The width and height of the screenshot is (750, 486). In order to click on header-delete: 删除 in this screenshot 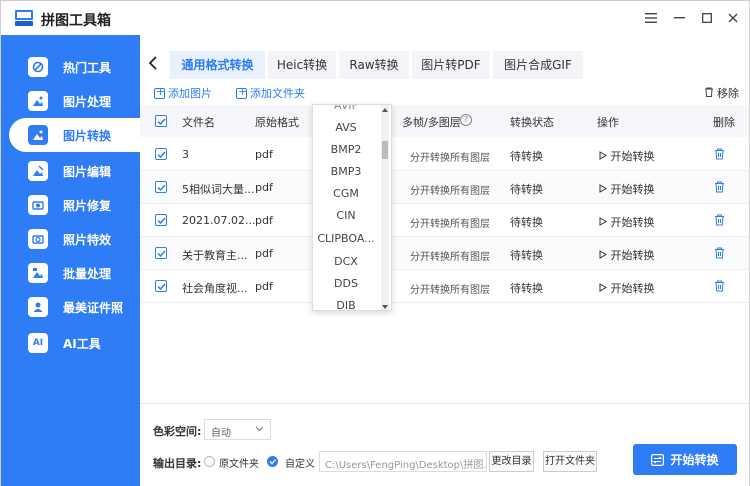, I will do `click(724, 122)`.